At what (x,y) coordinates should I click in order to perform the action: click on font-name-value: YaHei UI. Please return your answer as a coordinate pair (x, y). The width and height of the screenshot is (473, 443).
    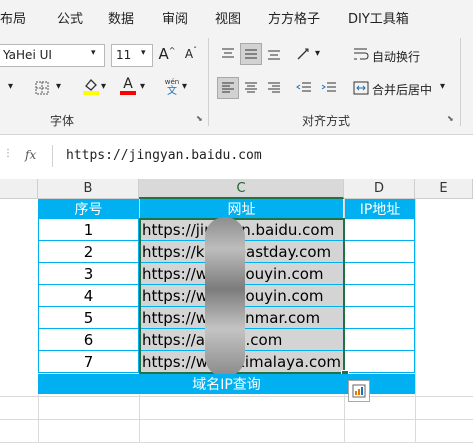
    Looking at the image, I should click on (27, 55).